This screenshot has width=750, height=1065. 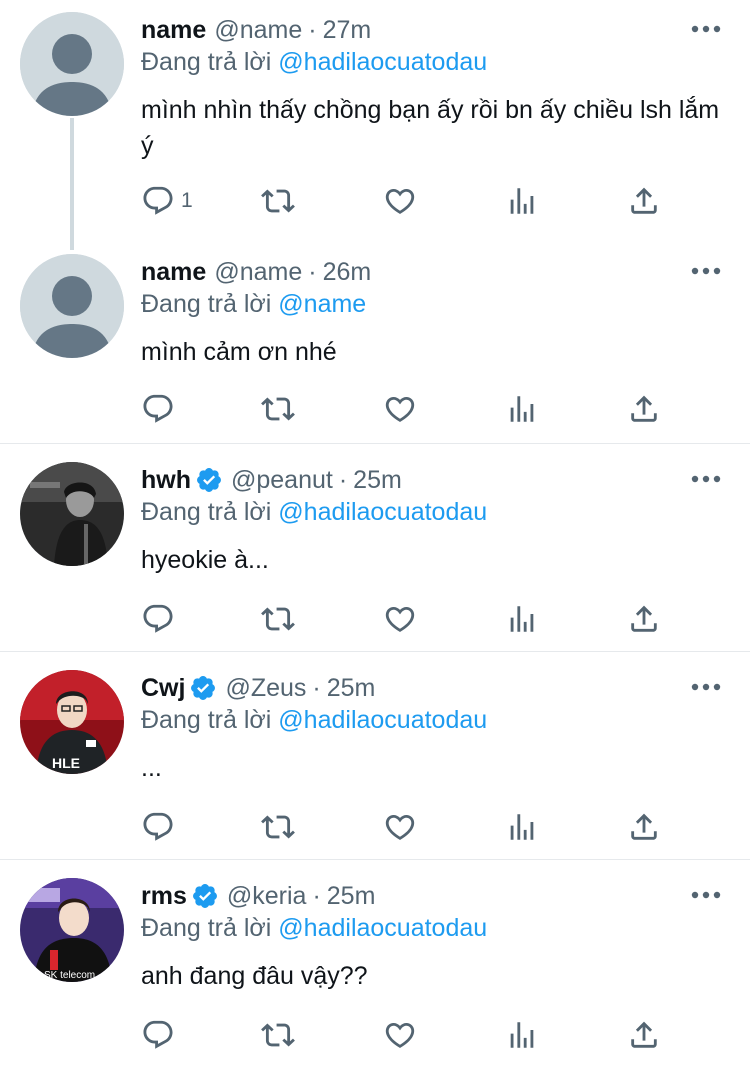 I want to click on avatar: HLE, so click(x=72, y=722).